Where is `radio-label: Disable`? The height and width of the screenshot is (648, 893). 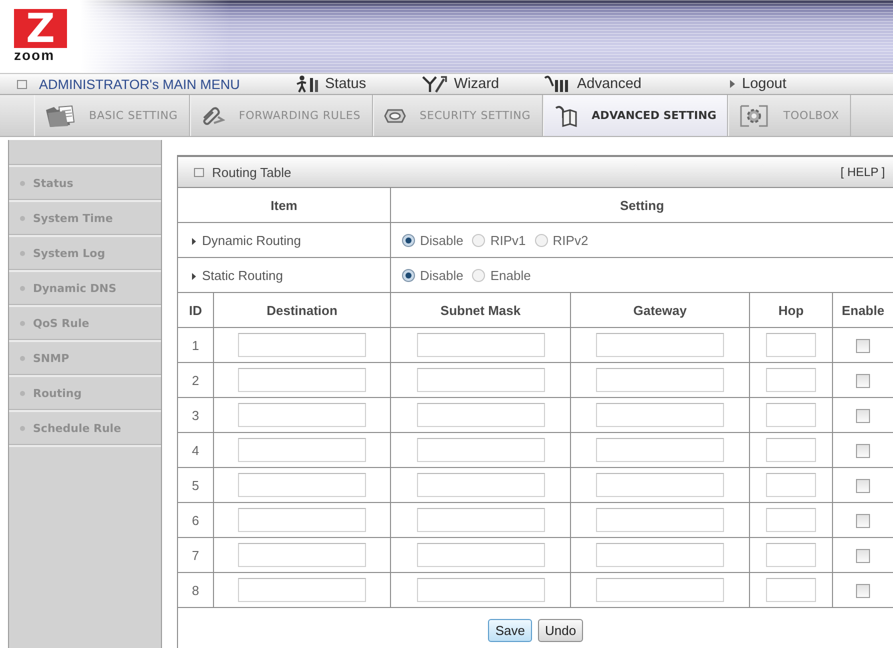 radio-label: Disable is located at coordinates (442, 276).